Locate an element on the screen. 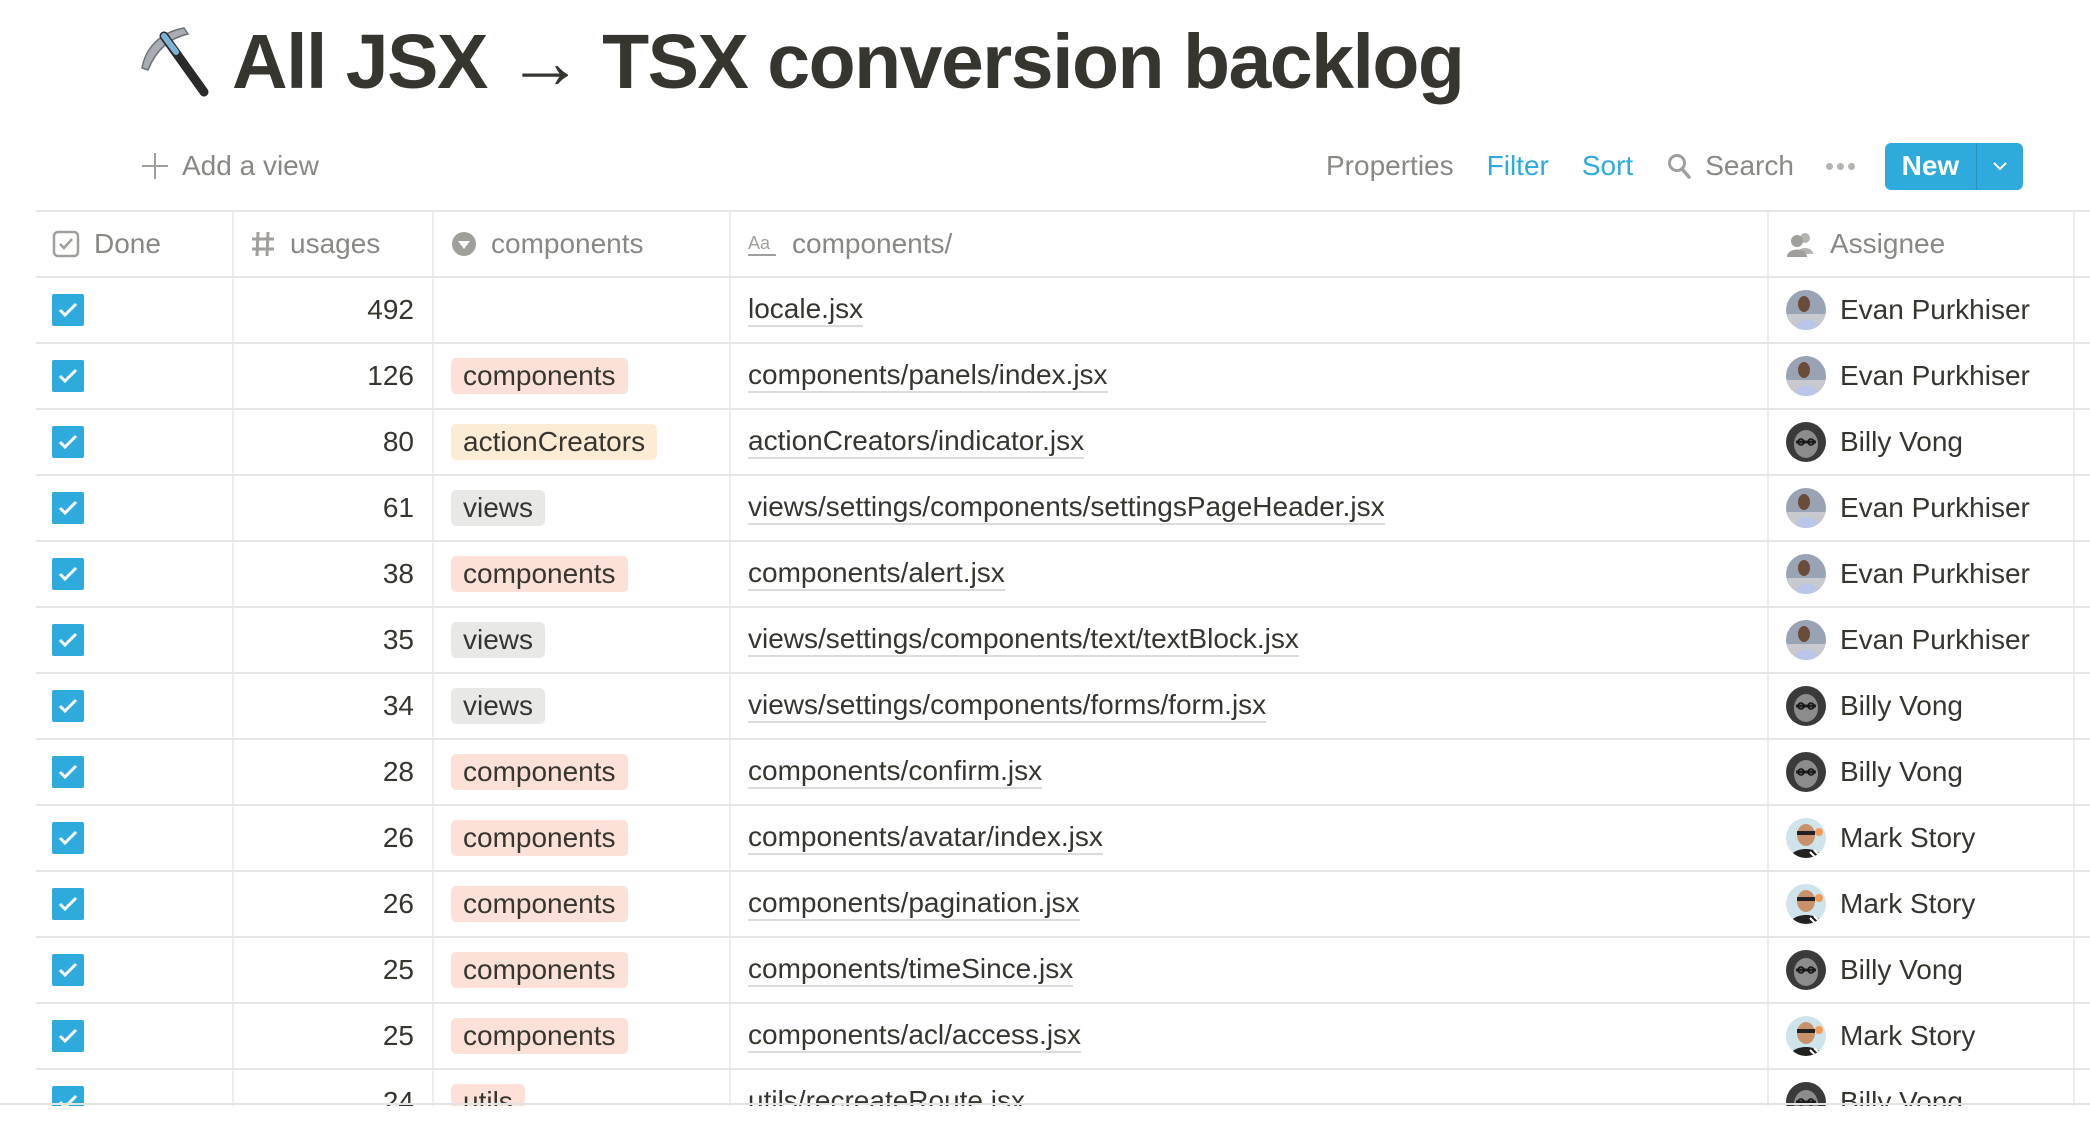  file-path-link: locale.jsx is located at coordinates (806, 310).